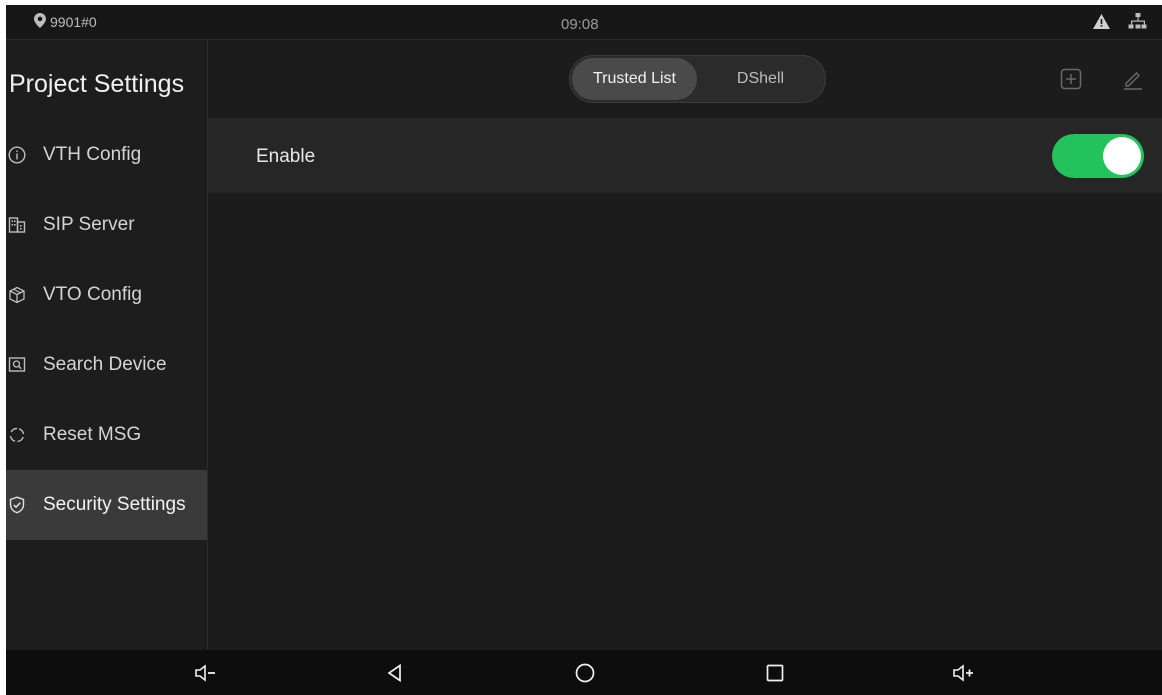 The image size is (1162, 695). I want to click on info-icon, so click(17, 155).